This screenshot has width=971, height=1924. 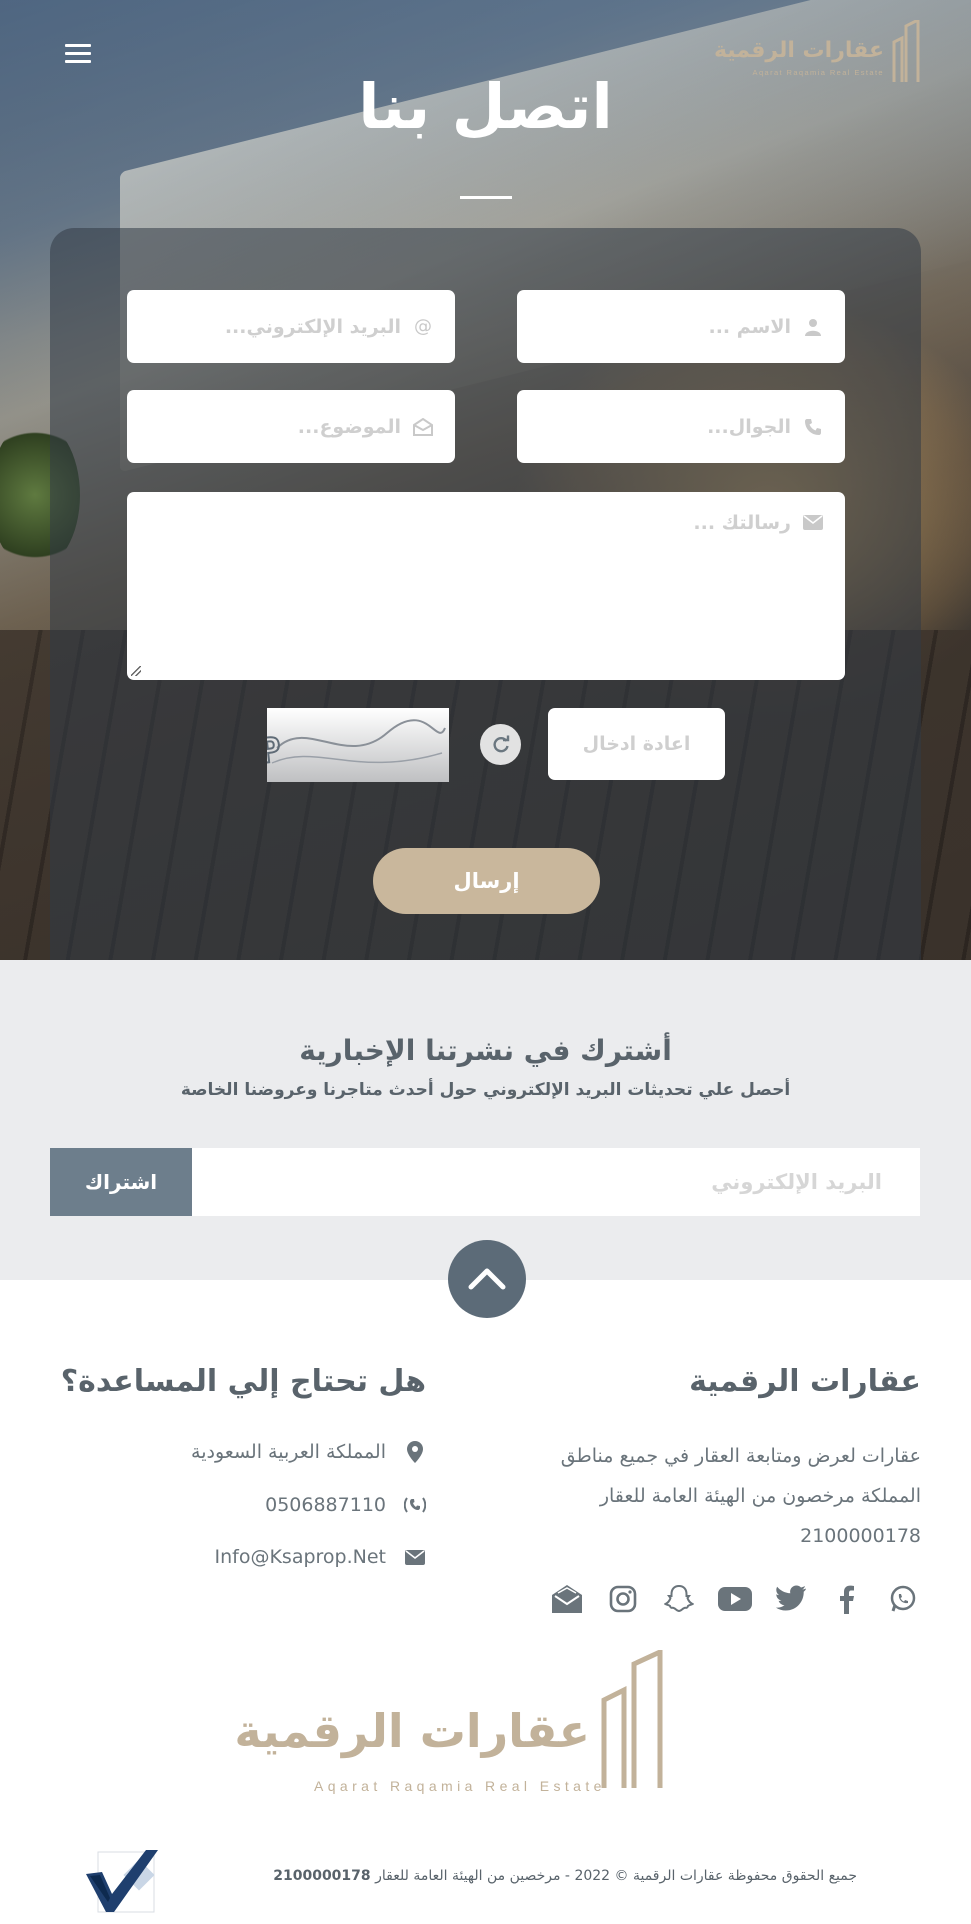 I want to click on whatsapp-icon, so click(x=903, y=1599).